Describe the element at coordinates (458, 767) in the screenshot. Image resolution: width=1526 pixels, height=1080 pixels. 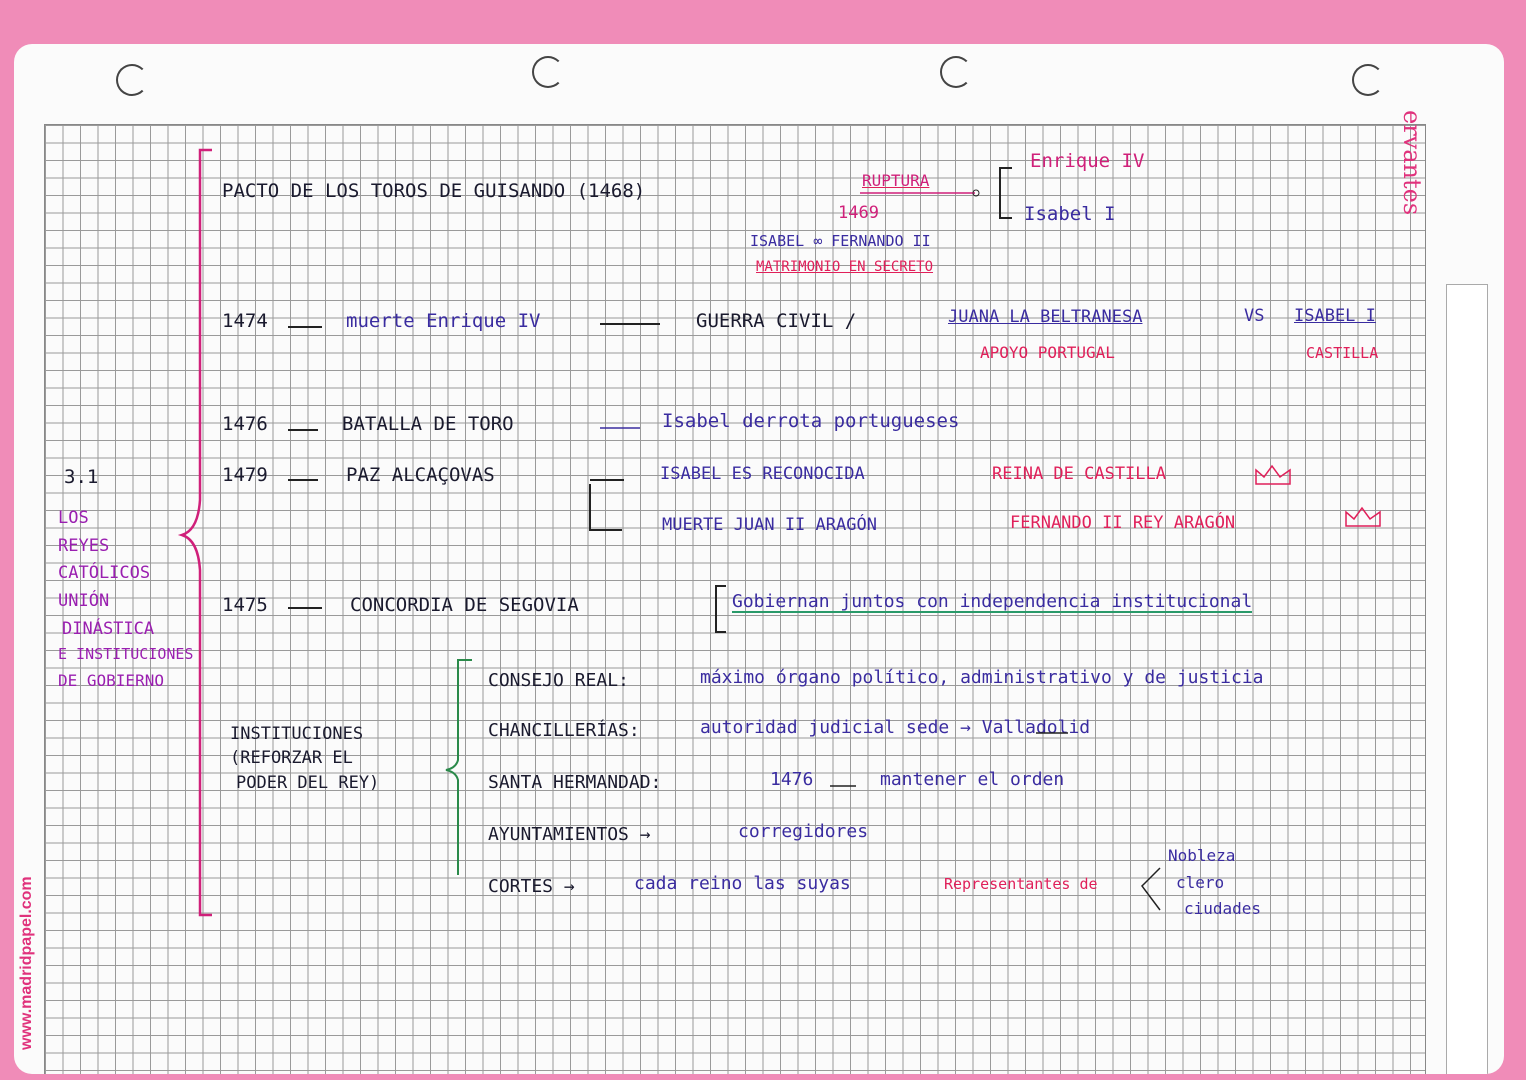
I see `institutions-brace` at that location.